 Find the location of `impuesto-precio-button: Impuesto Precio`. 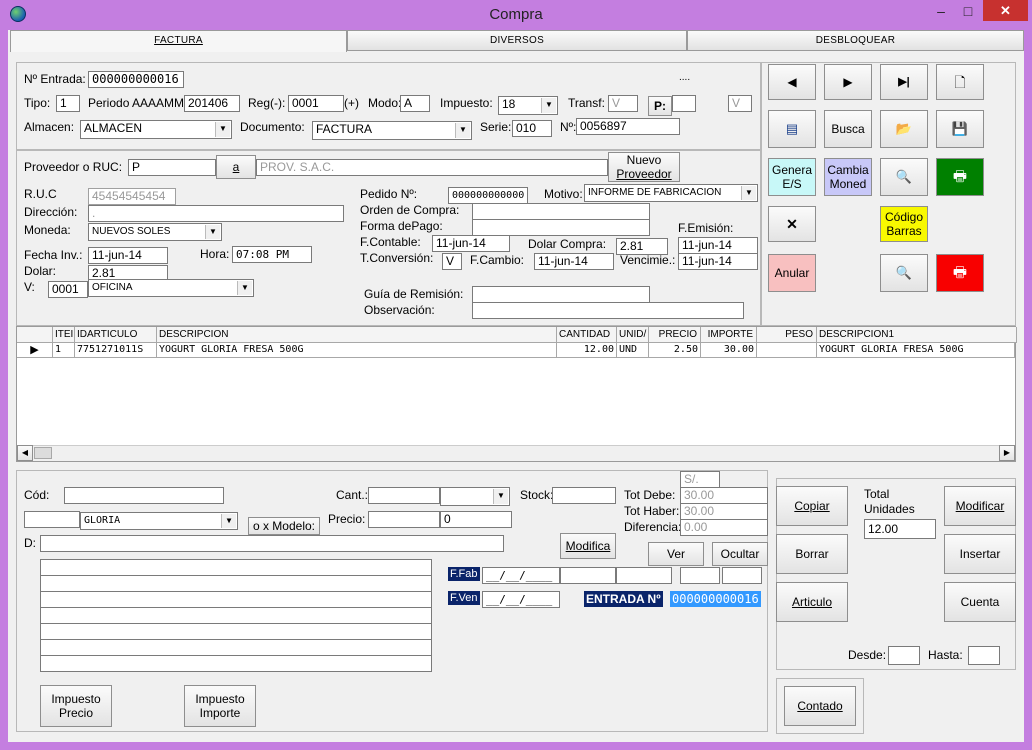

impuesto-precio-button: Impuesto Precio is located at coordinates (76, 706).